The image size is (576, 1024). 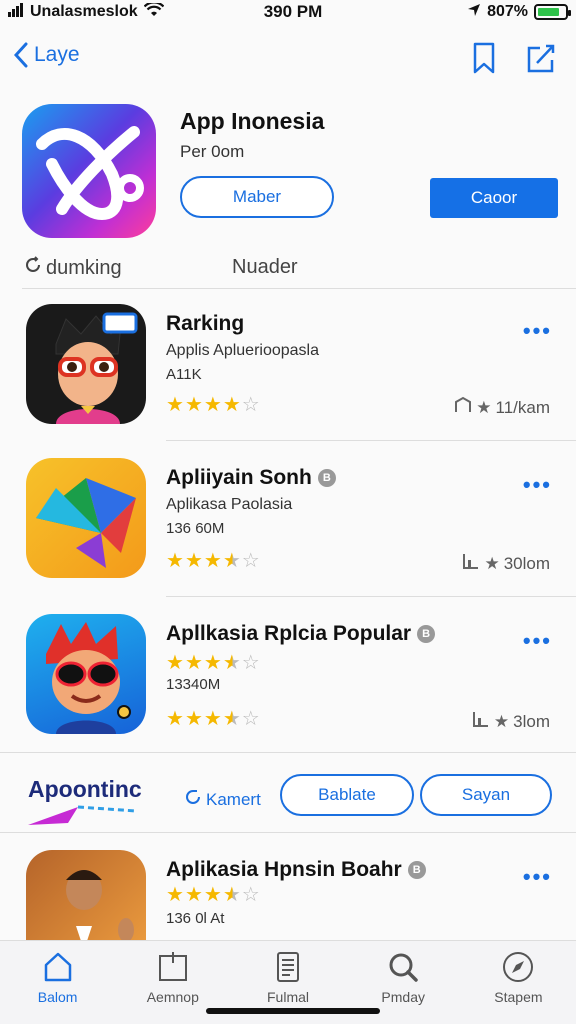 What do you see at coordinates (265, 267) in the screenshot?
I see `featured-caption-right: Nuader` at bounding box center [265, 267].